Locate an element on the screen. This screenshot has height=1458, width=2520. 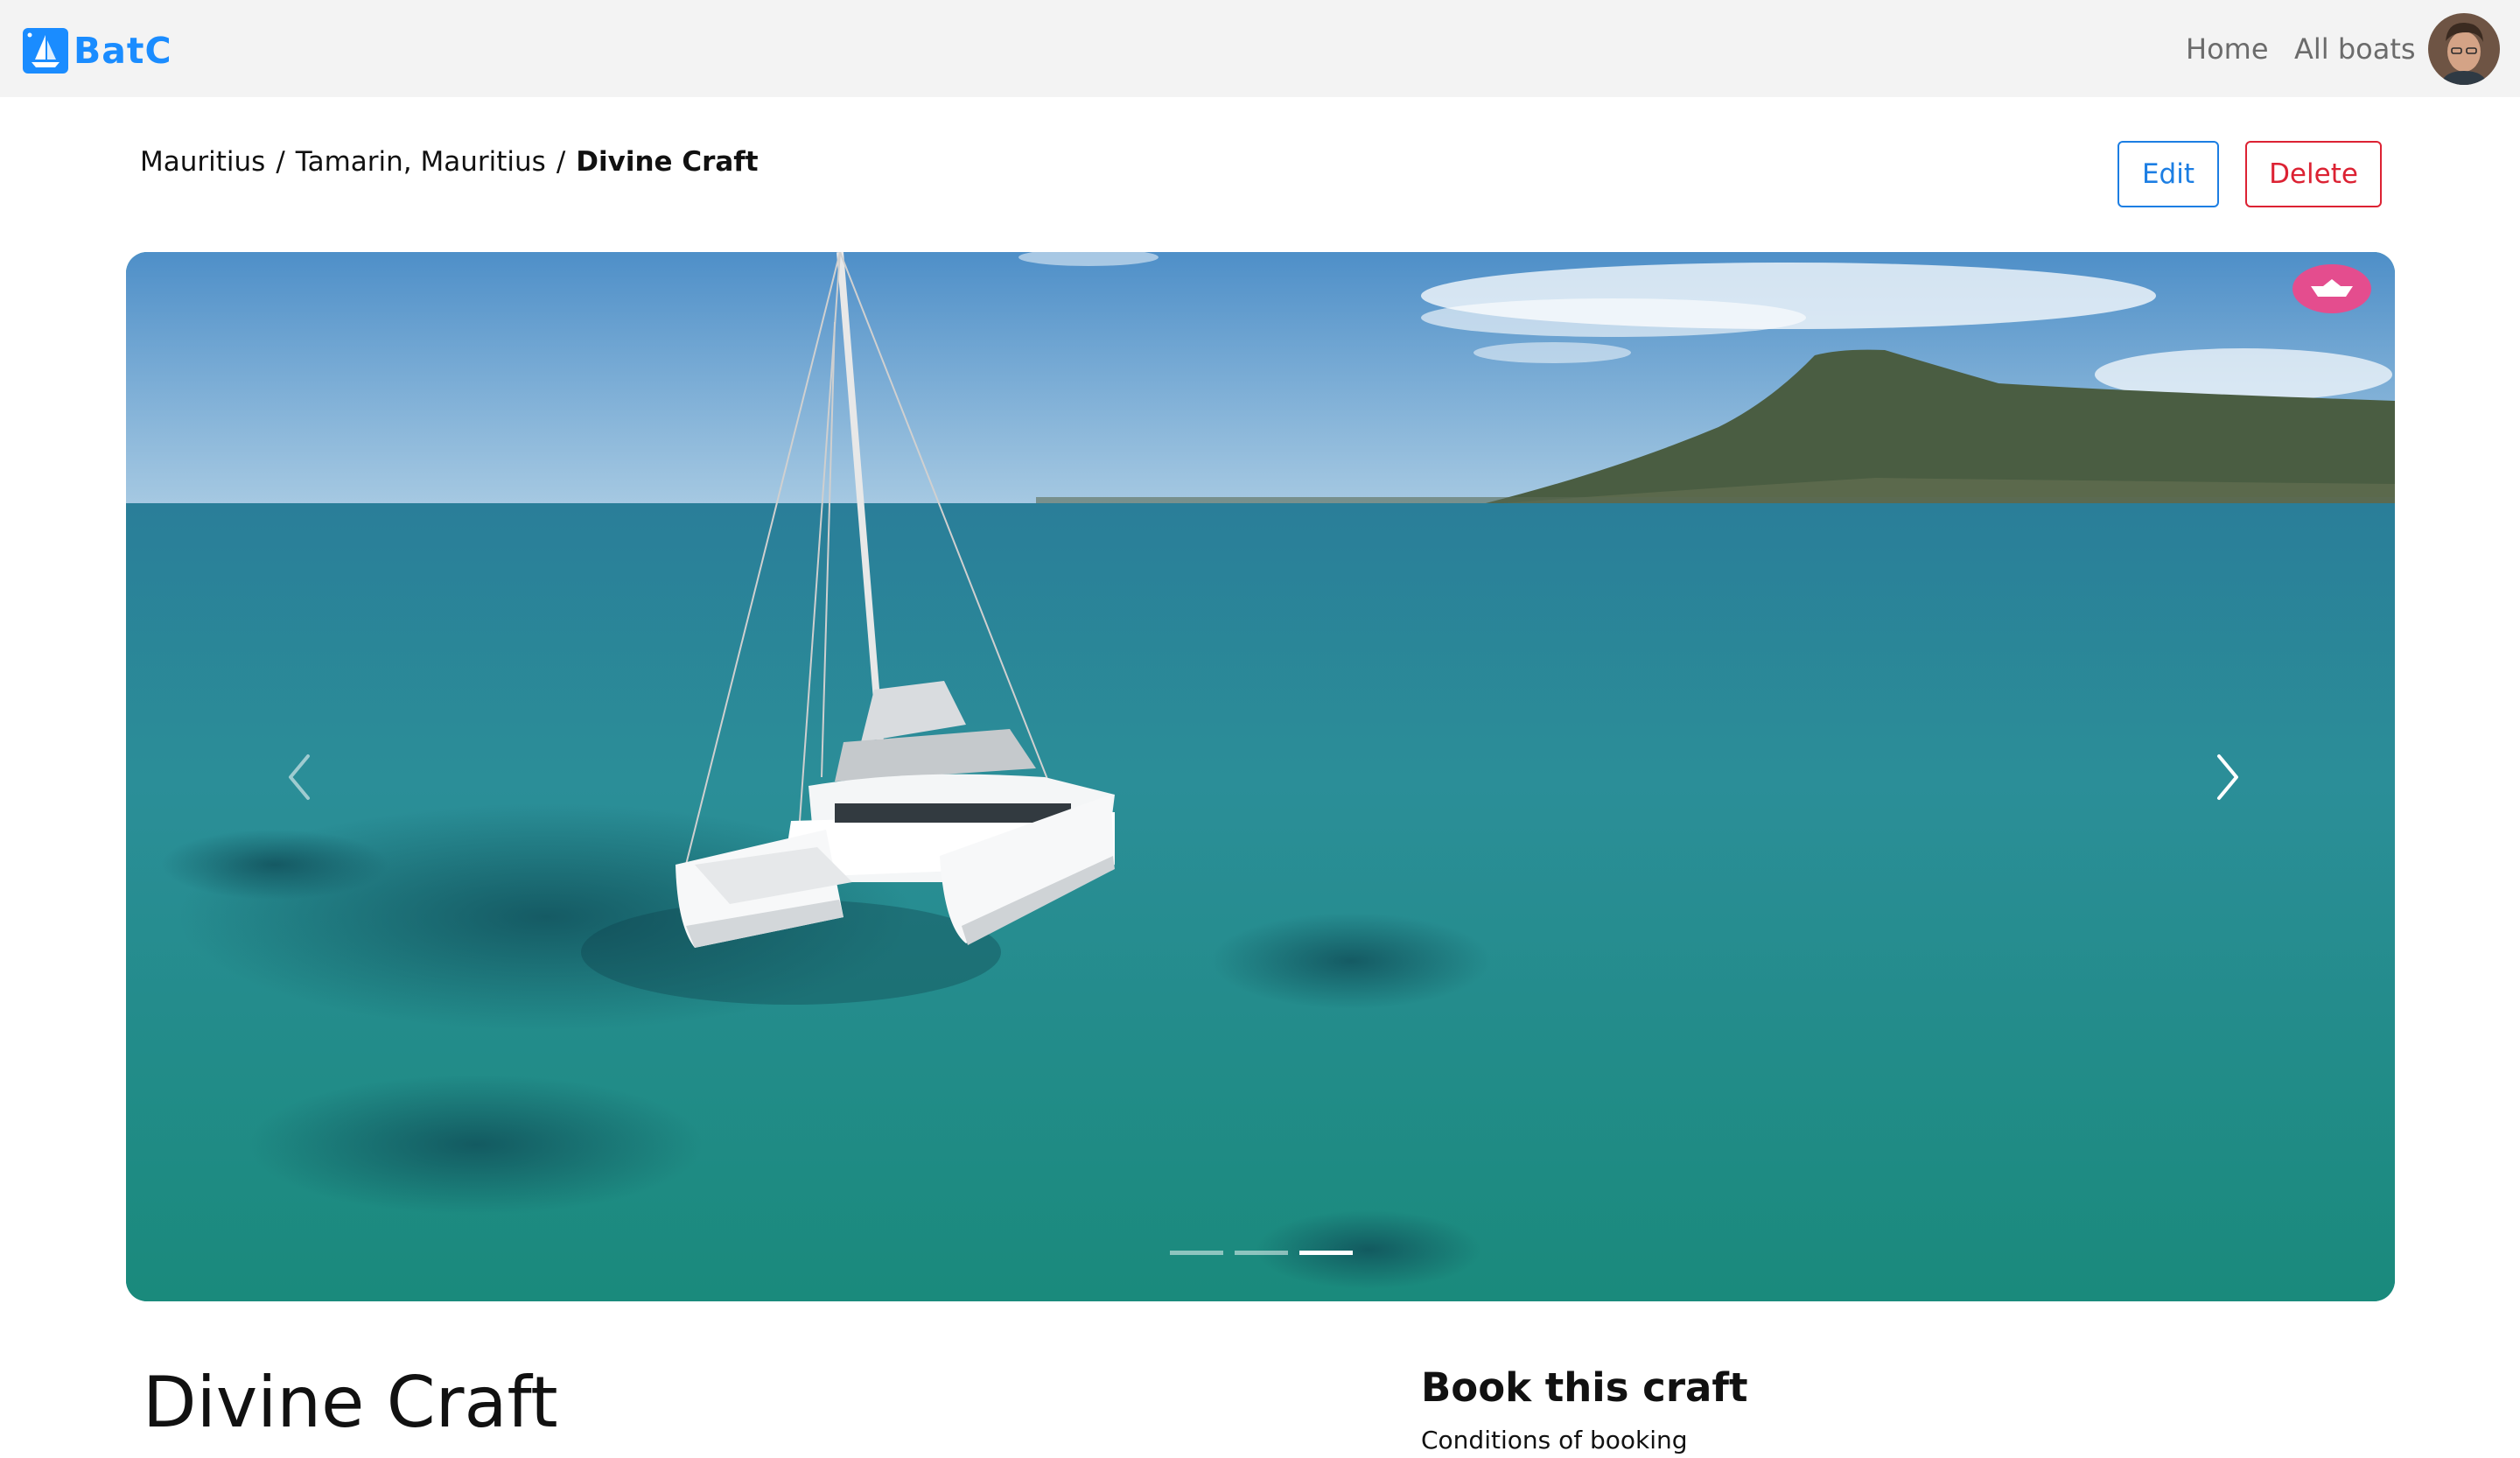
carousel-indicators is located at coordinates (1261, 1253).